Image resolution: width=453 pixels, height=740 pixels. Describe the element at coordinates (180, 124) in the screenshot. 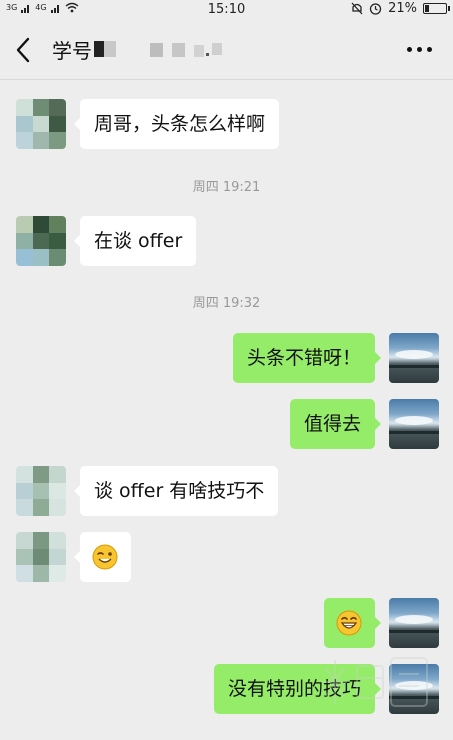

I see `message-text: 周哥，头条怎么样啊` at that location.